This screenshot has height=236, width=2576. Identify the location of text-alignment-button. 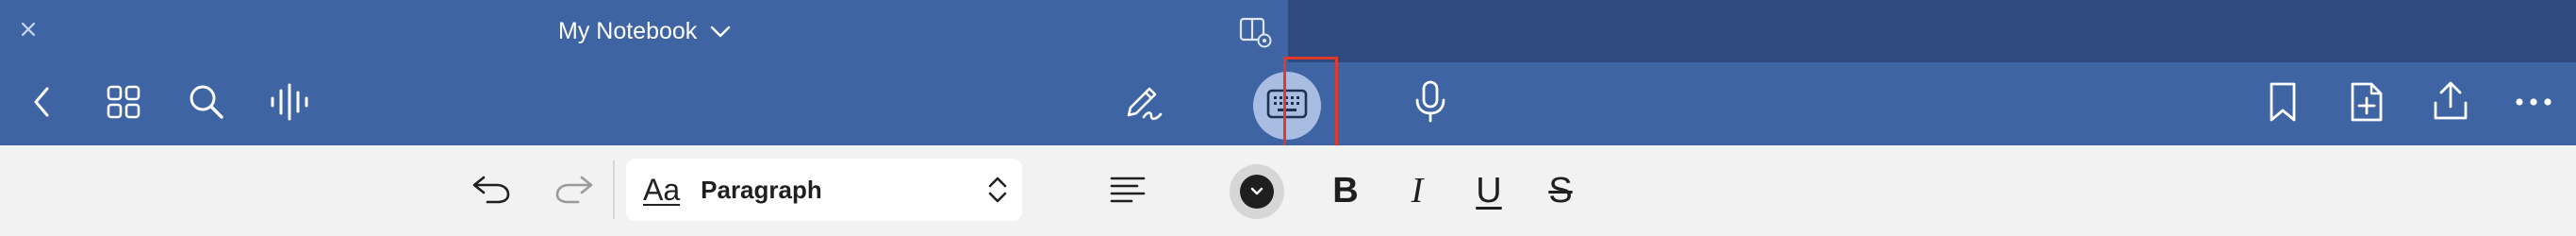
(1127, 190).